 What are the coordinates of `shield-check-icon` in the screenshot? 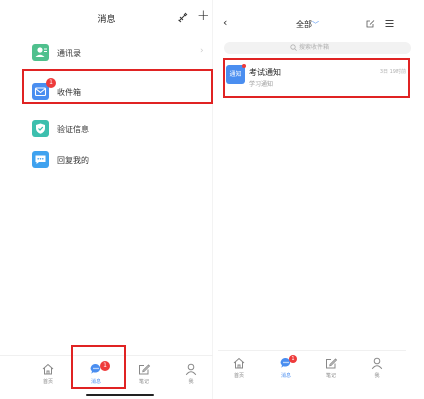 It's located at (40, 128).